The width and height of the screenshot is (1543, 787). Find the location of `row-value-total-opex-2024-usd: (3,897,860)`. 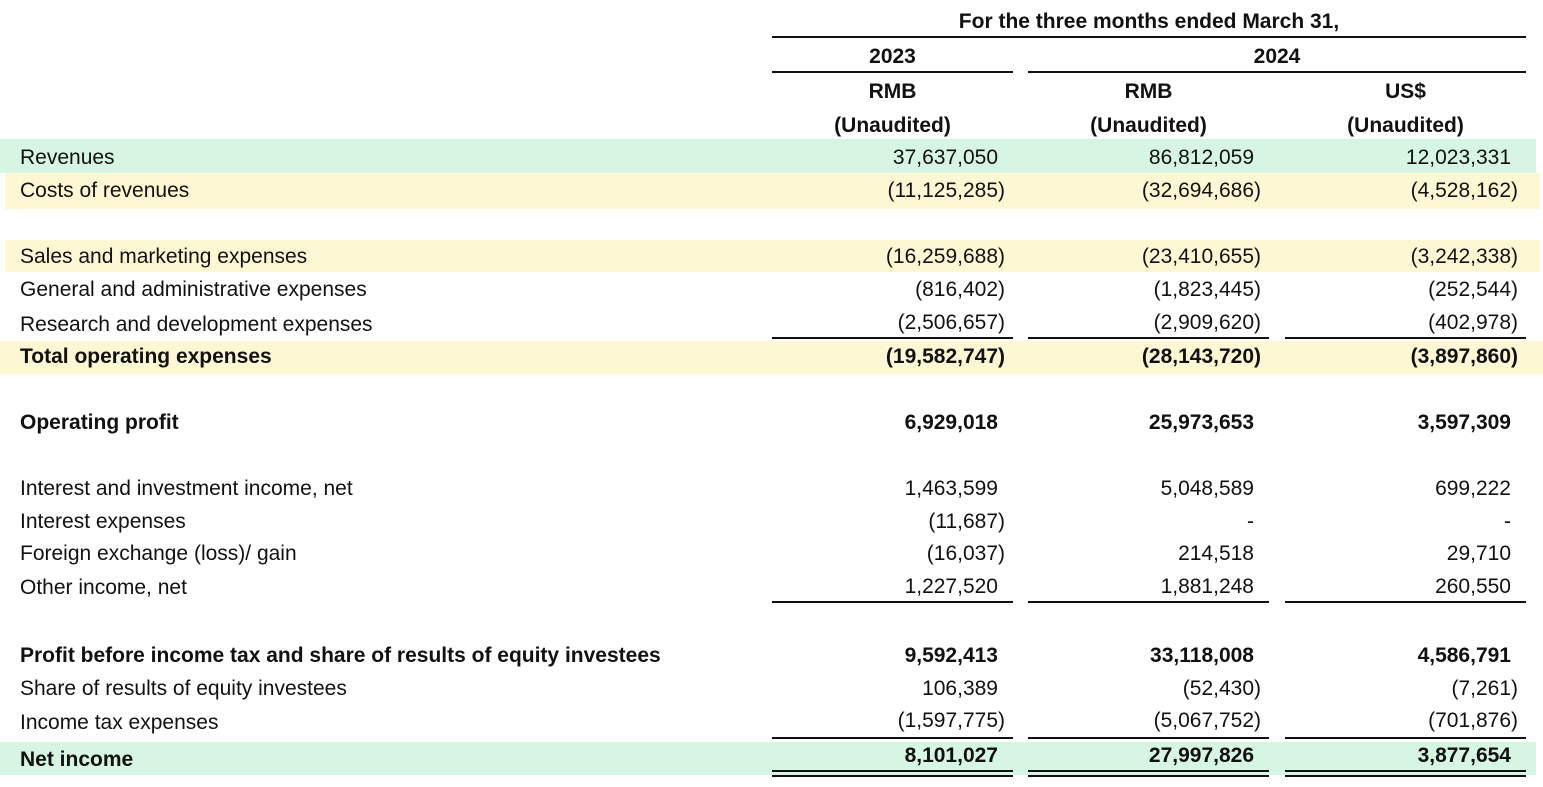

row-value-total-opex-2024-usd: (3,897,860) is located at coordinates (1464, 356).